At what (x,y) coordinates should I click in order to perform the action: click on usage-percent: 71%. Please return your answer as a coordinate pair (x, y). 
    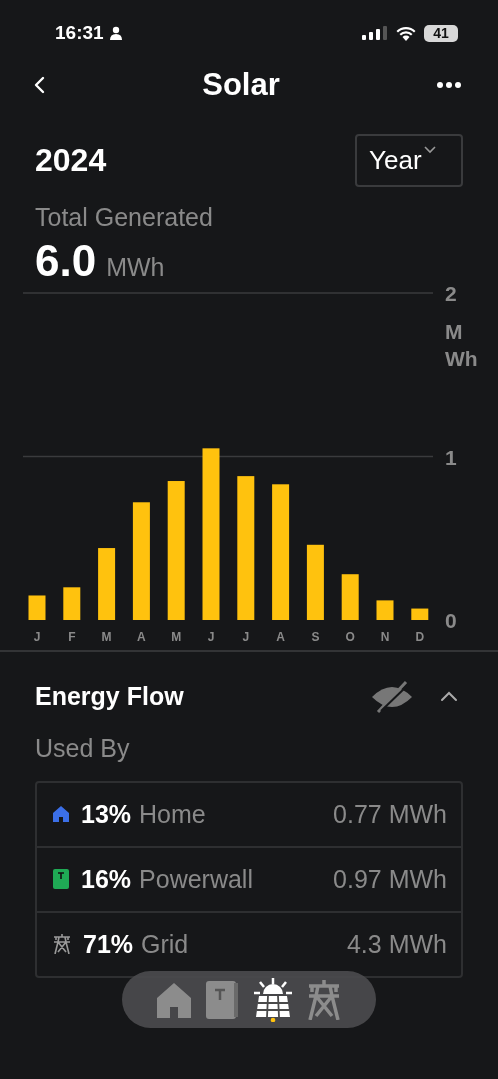
    Looking at the image, I should click on (108, 944).